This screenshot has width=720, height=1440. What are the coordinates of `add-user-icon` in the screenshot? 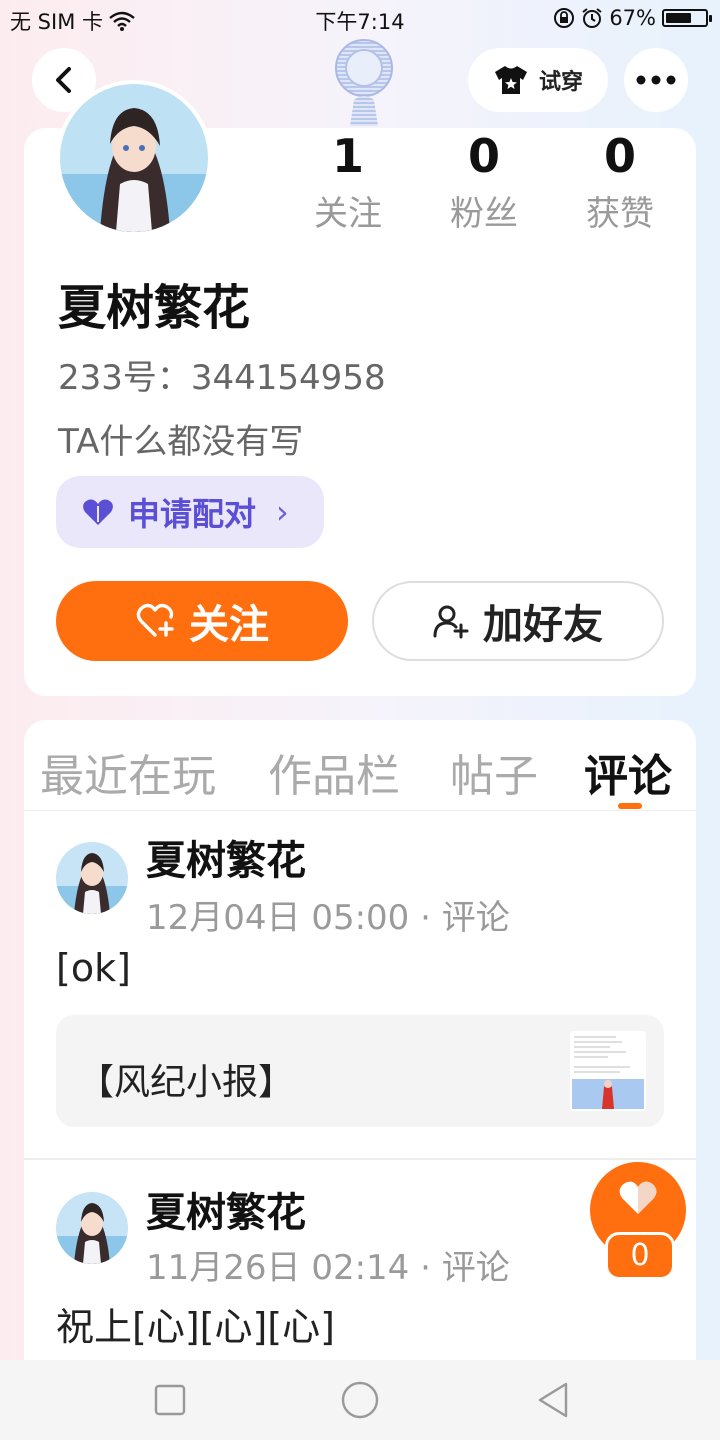 It's located at (451, 622).